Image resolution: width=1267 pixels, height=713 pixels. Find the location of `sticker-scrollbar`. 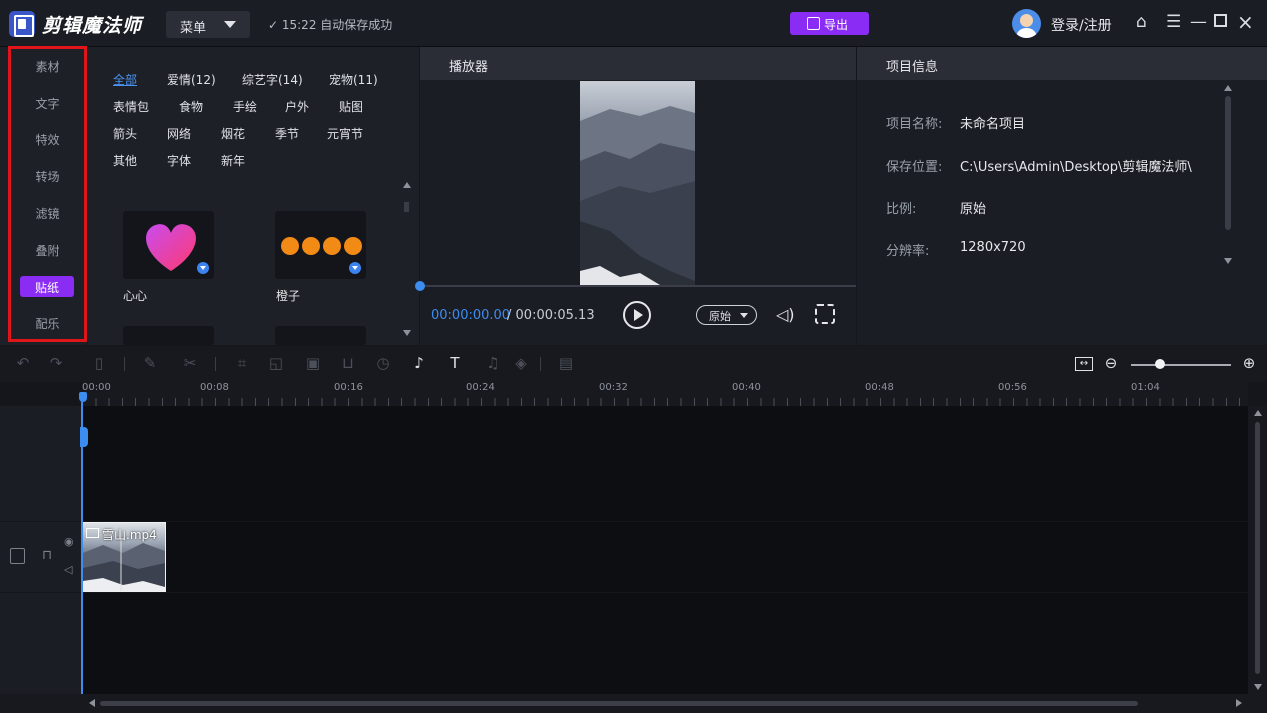

sticker-scrollbar is located at coordinates (407, 261).